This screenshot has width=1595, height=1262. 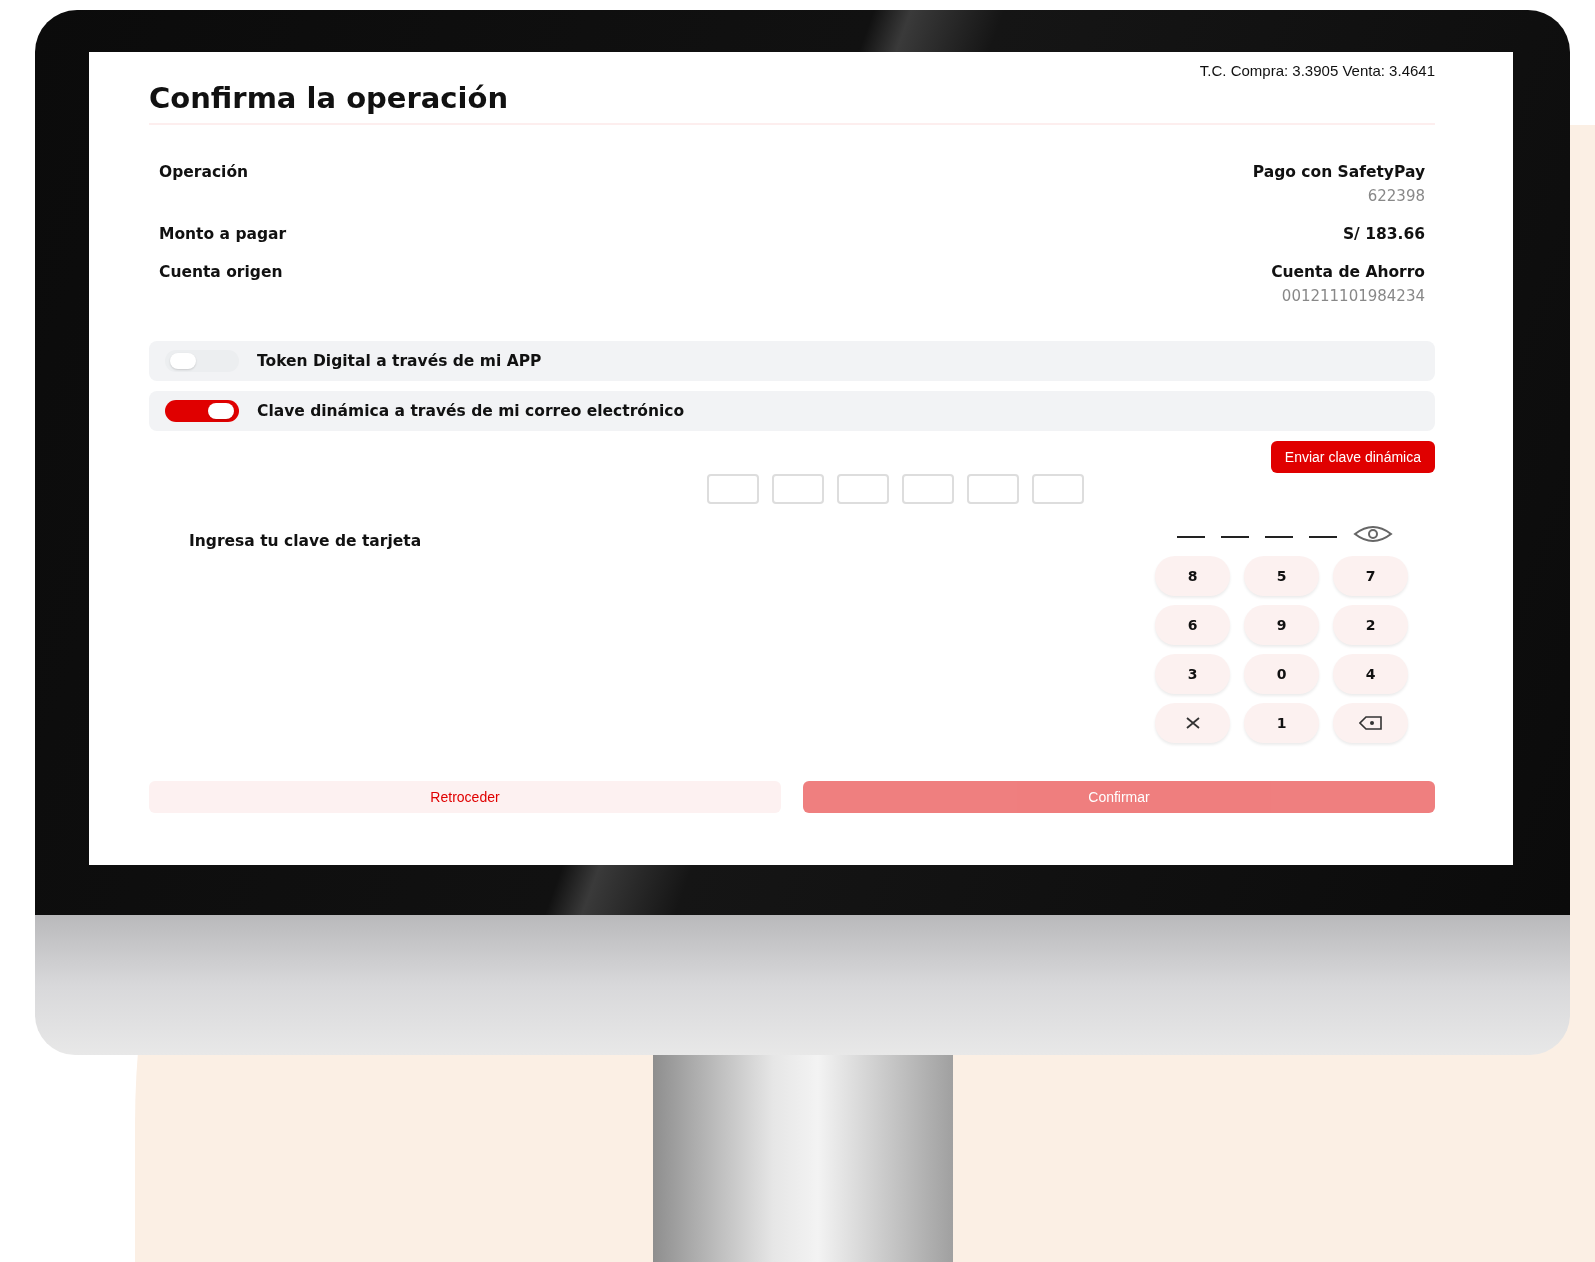 What do you see at coordinates (1192, 674) in the screenshot?
I see `keypad-key: 3` at bounding box center [1192, 674].